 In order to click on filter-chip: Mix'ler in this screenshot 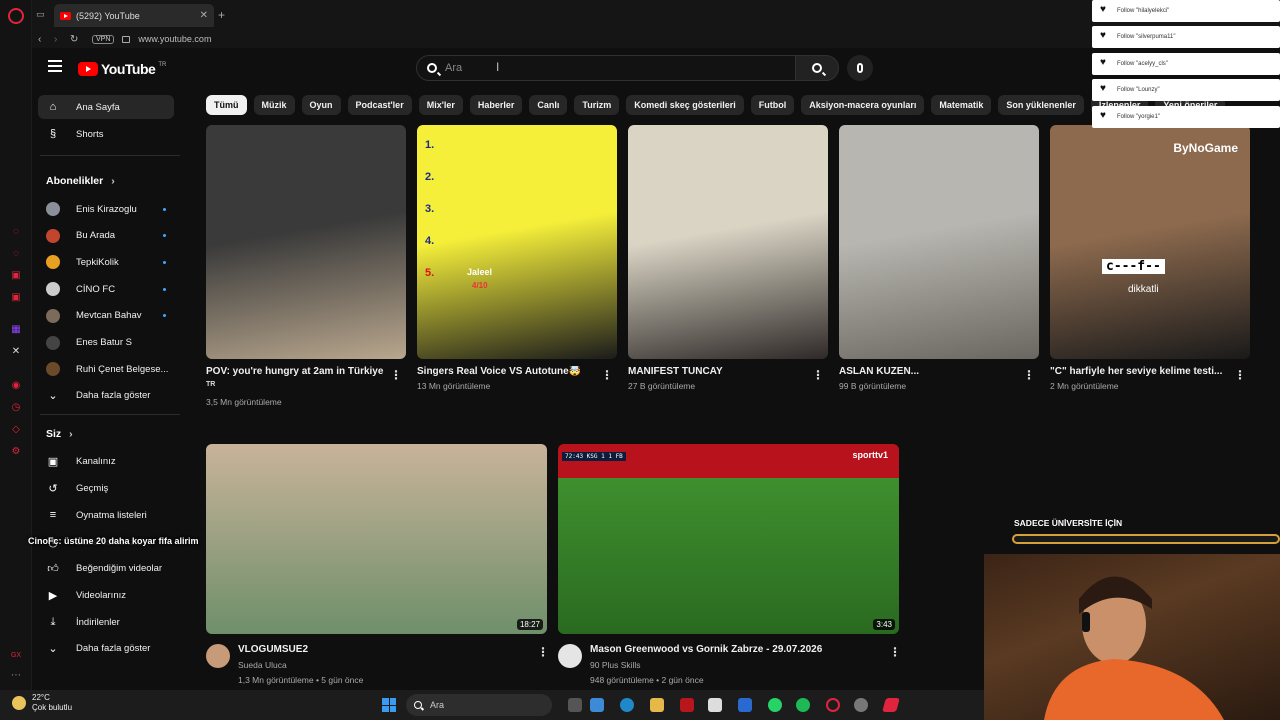, I will do `click(440, 105)`.